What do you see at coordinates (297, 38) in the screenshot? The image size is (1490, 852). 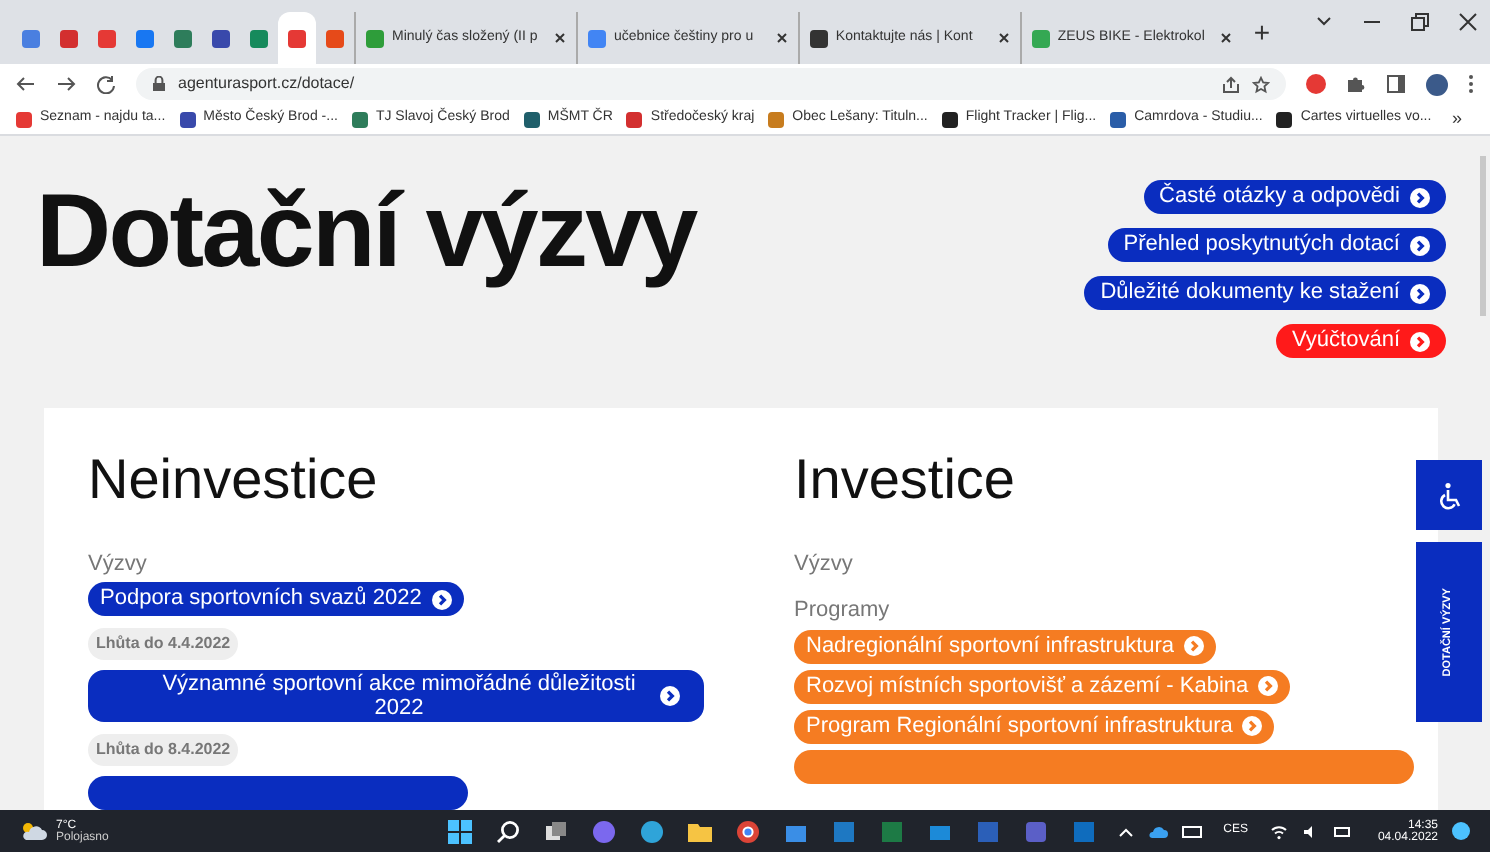 I see `browser-tab` at bounding box center [297, 38].